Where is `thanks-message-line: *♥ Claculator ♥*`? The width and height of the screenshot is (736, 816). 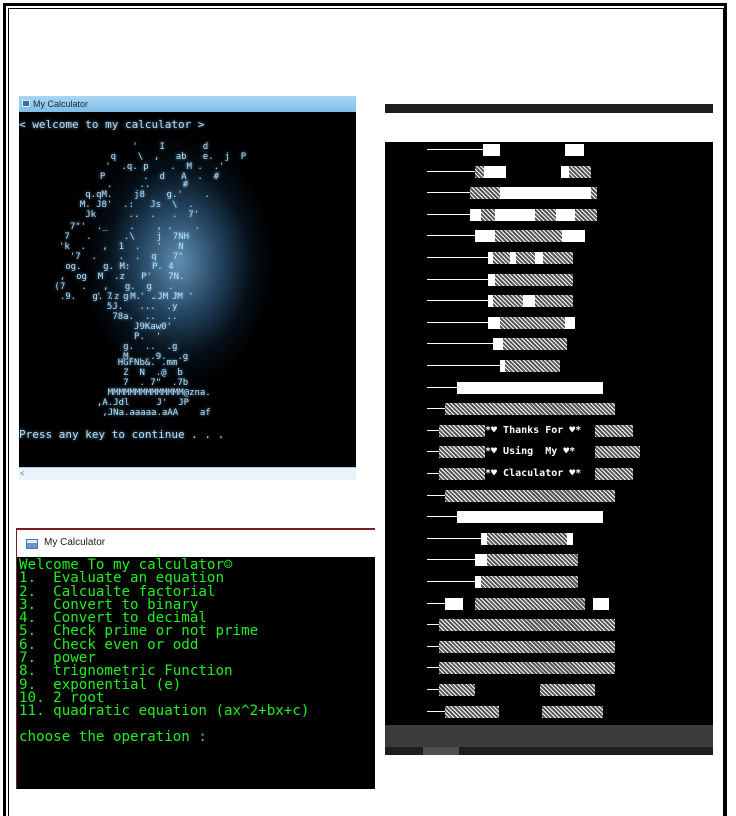 thanks-message-line: *♥ Claculator ♥* is located at coordinates (533, 474).